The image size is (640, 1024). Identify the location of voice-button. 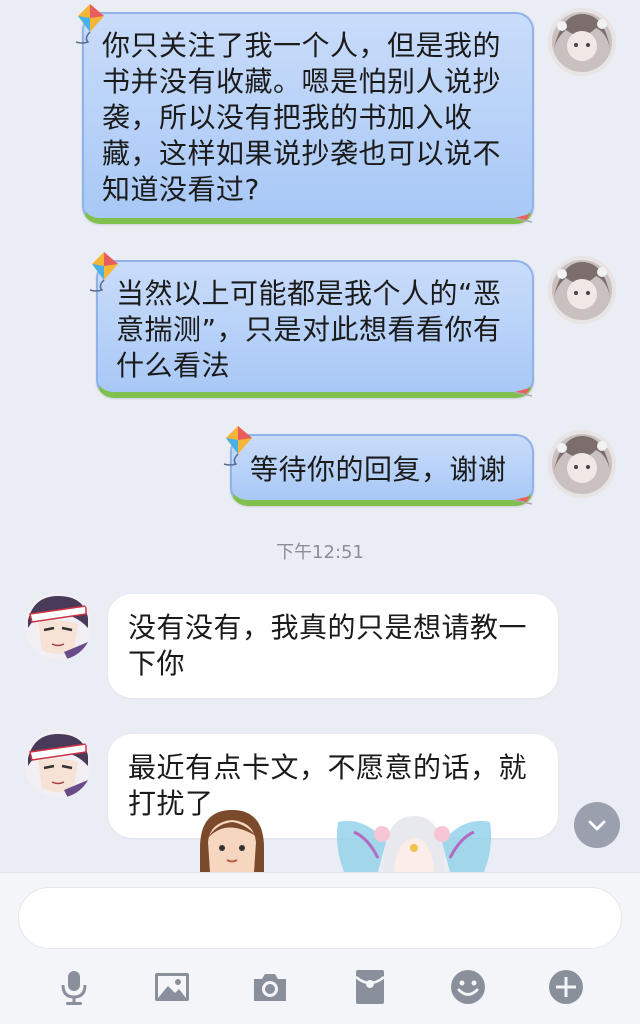
(74, 987).